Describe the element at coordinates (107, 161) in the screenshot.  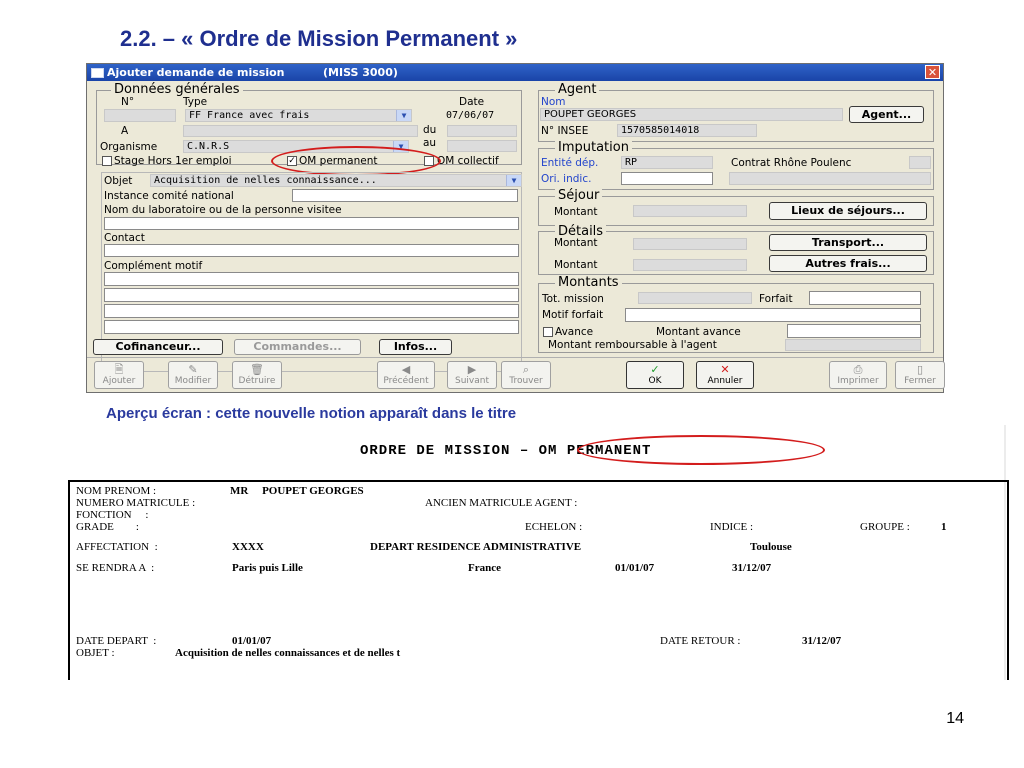
I see `stage-checkbox` at that location.